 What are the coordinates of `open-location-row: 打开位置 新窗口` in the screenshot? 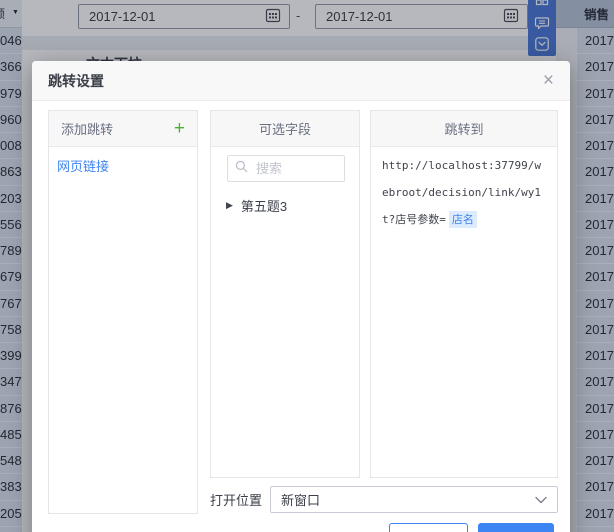 It's located at (384, 499).